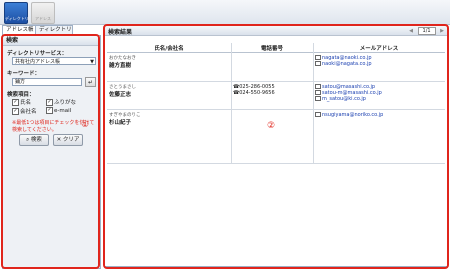  What do you see at coordinates (17, 18) in the screenshot?
I see `directory-toolbar-label: ディレクトリ` at bounding box center [17, 18].